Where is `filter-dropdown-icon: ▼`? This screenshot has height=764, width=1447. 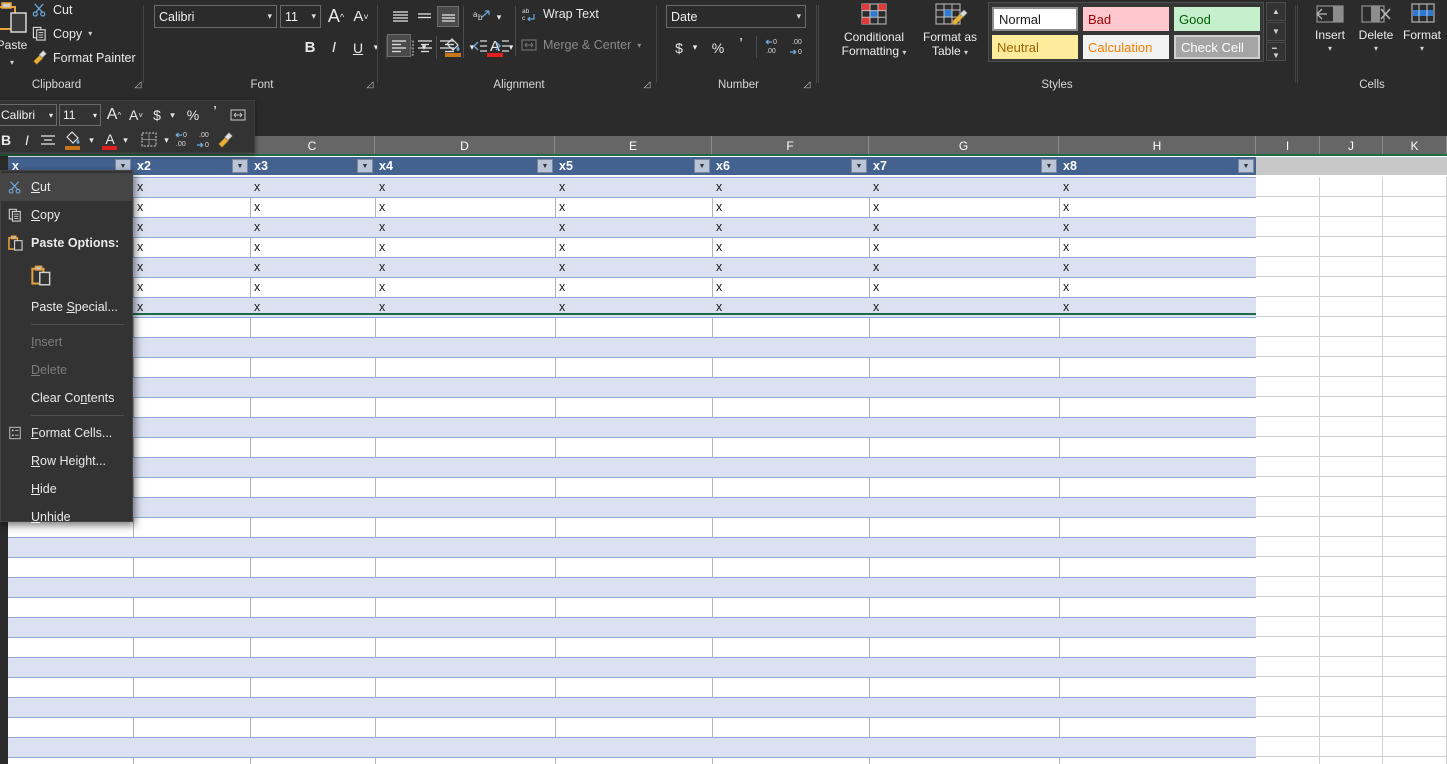
filter-dropdown-icon: ▼ is located at coordinates (859, 166).